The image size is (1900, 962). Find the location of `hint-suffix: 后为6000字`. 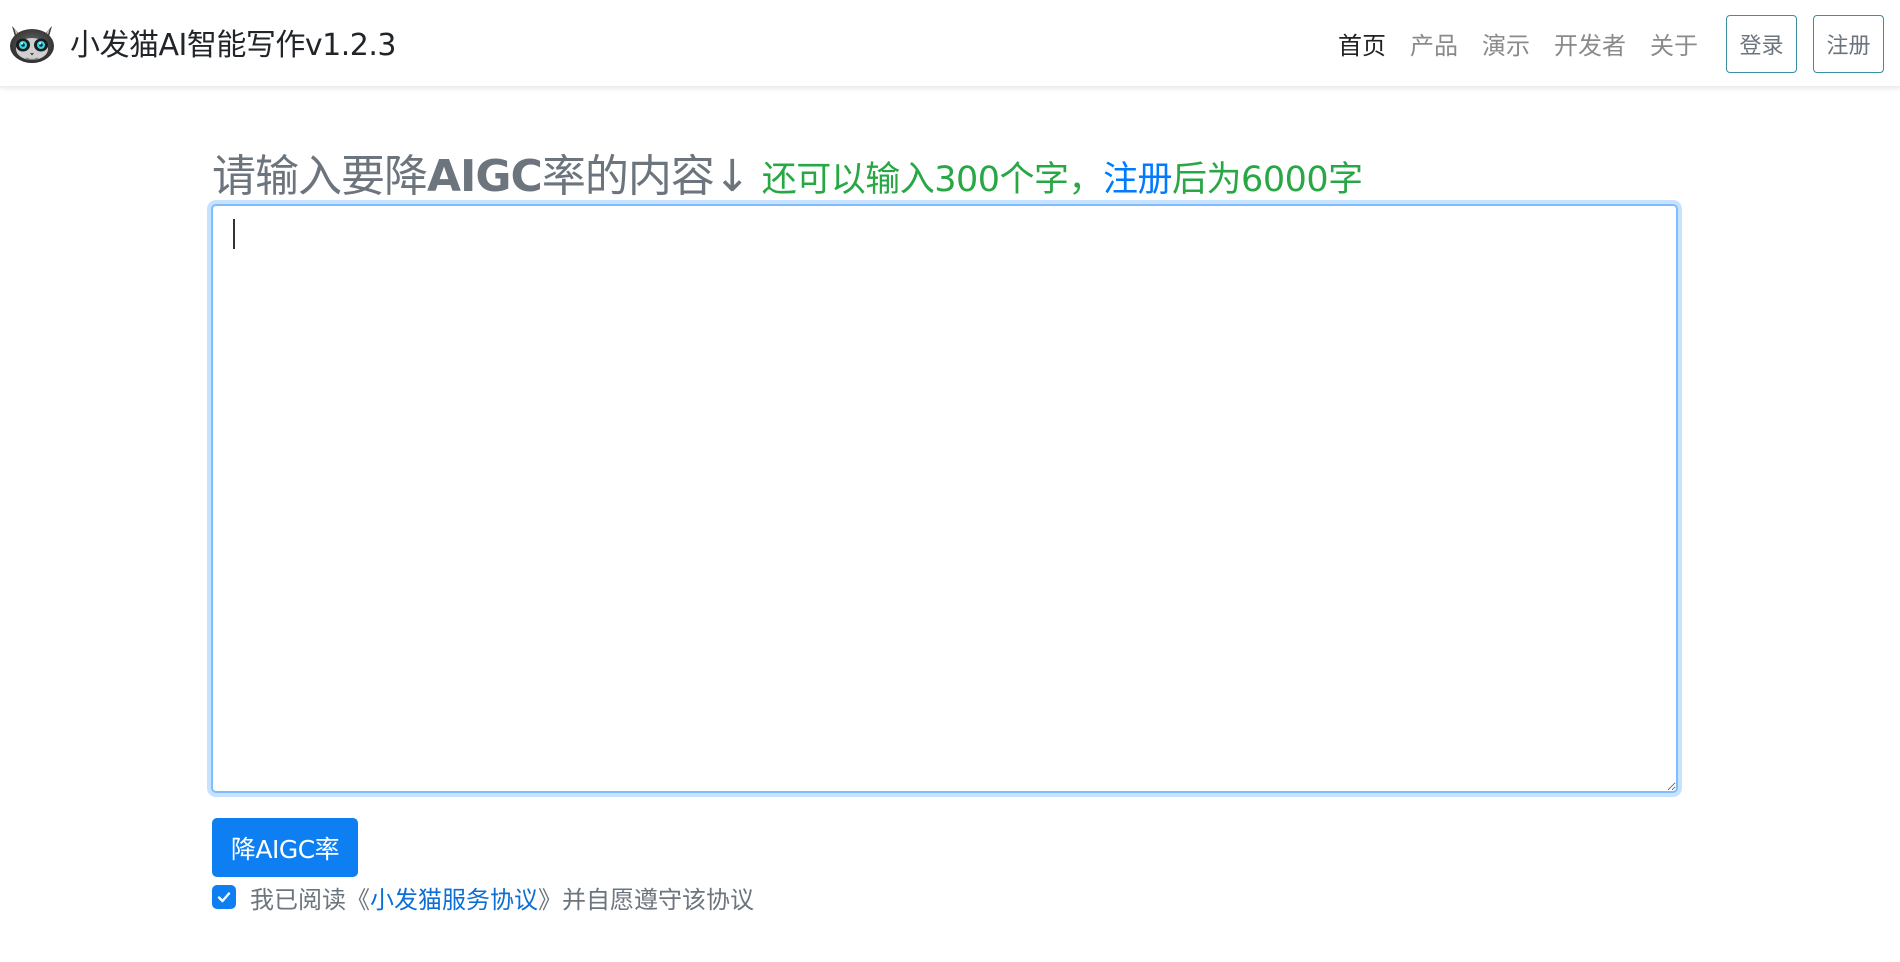

hint-suffix: 后为6000字 is located at coordinates (1267, 180).